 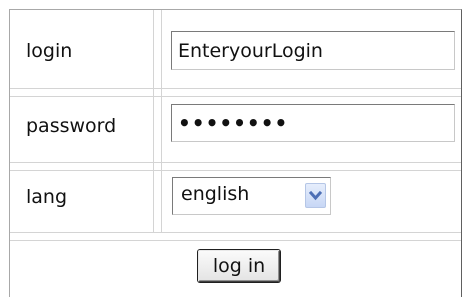 I want to click on login-label: login, so click(x=49, y=51).